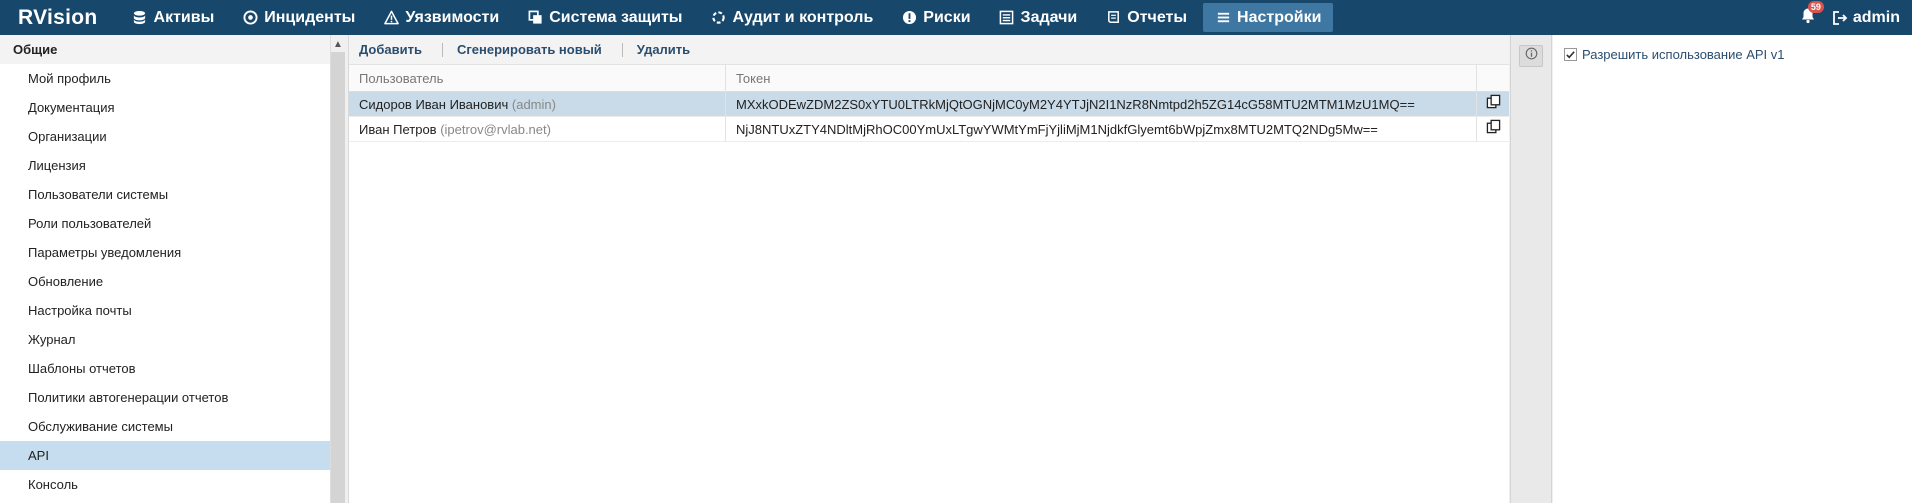 The width and height of the screenshot is (1912, 503). What do you see at coordinates (165, 397) in the screenshot?
I see `sidebar-item-report-autogeneration: Политики автогенерации отчетов` at bounding box center [165, 397].